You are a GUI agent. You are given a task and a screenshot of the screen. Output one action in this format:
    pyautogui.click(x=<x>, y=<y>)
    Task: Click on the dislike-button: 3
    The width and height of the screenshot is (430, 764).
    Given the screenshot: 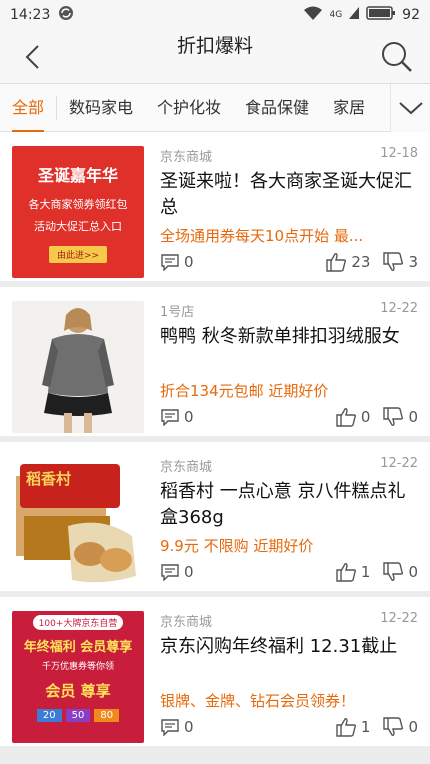 What is the action you would take?
    pyautogui.click(x=400, y=262)
    